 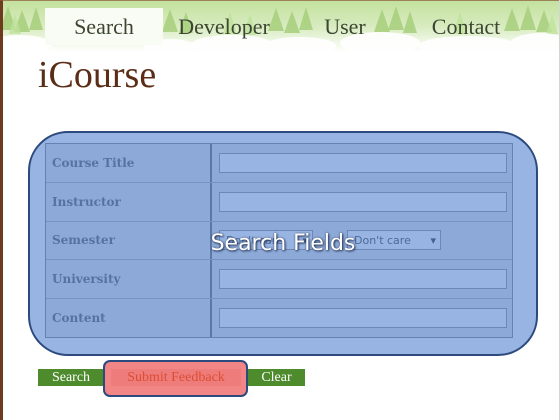 I want to click on form-row-university: University, so click(x=279, y=280).